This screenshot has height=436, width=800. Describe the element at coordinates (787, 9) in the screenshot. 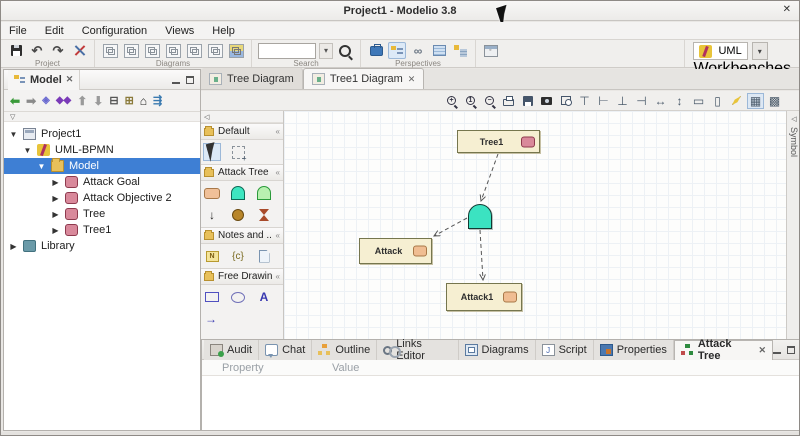

I see `window-close-button: ✕` at that location.